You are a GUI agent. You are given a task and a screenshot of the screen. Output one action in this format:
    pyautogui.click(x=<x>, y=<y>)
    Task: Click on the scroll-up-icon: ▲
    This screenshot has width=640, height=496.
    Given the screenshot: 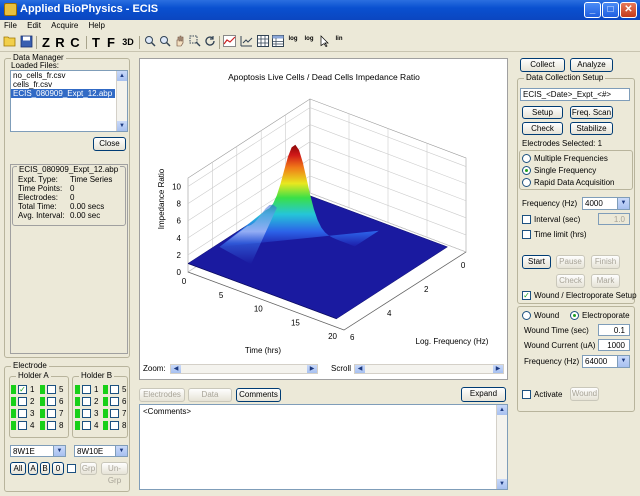 What is the action you would take?
    pyautogui.click(x=122, y=76)
    